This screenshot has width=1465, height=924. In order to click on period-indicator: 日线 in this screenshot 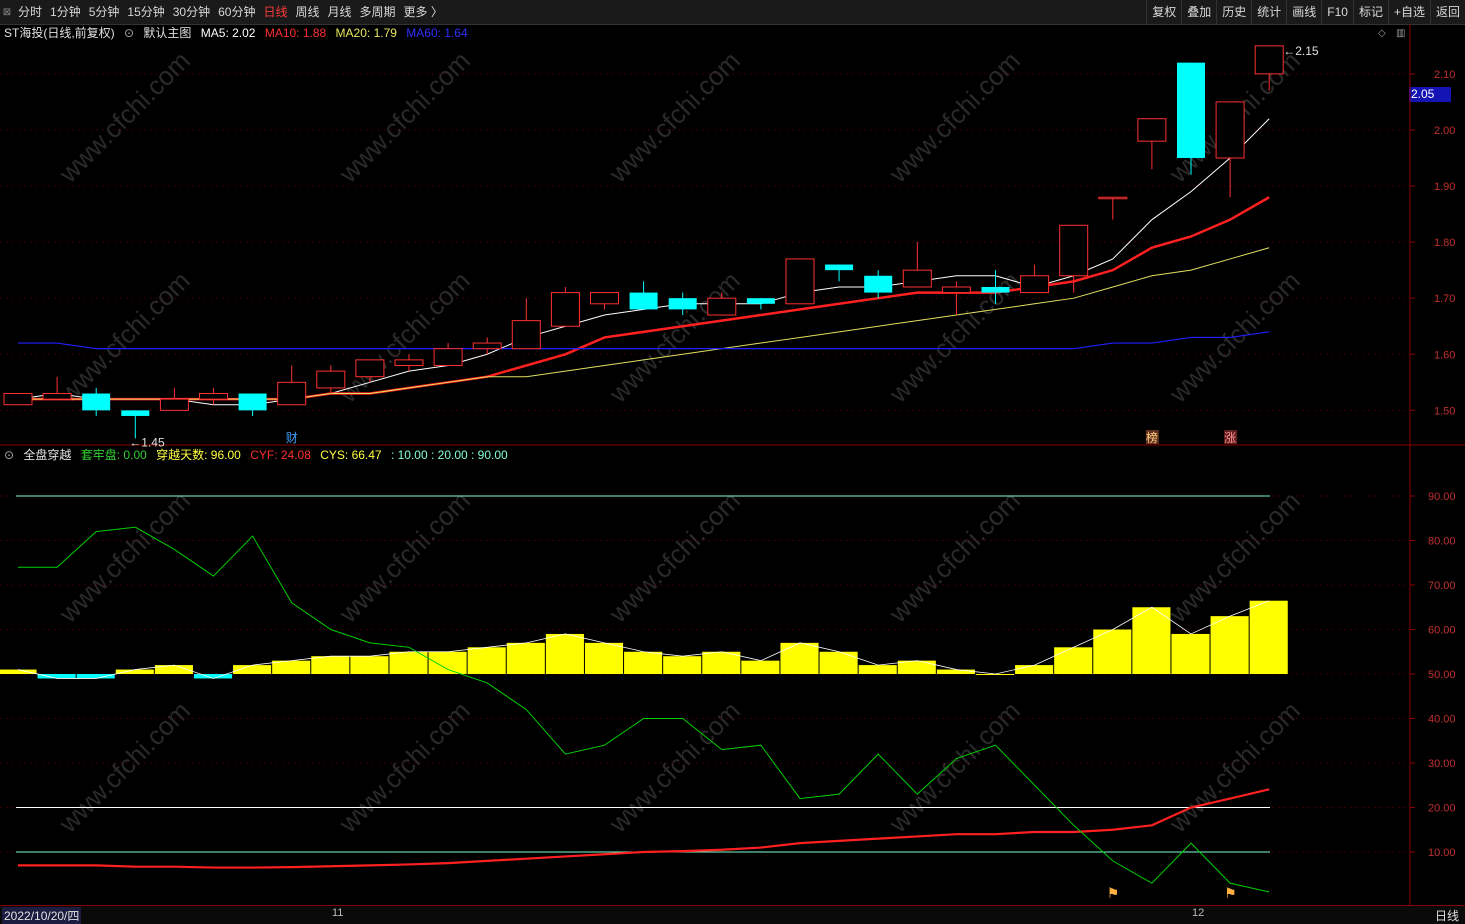, I will do `click(1447, 915)`.